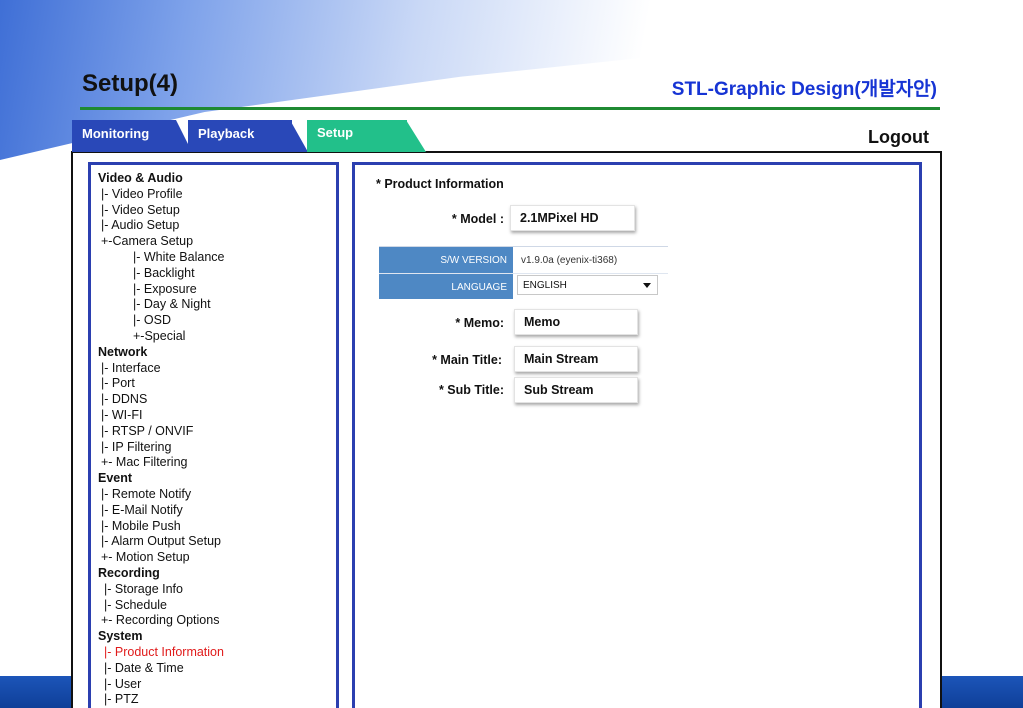  Describe the element at coordinates (217, 463) in the screenshot. I see `menu-item-mac-filtering: +- Mac Filtering` at that location.